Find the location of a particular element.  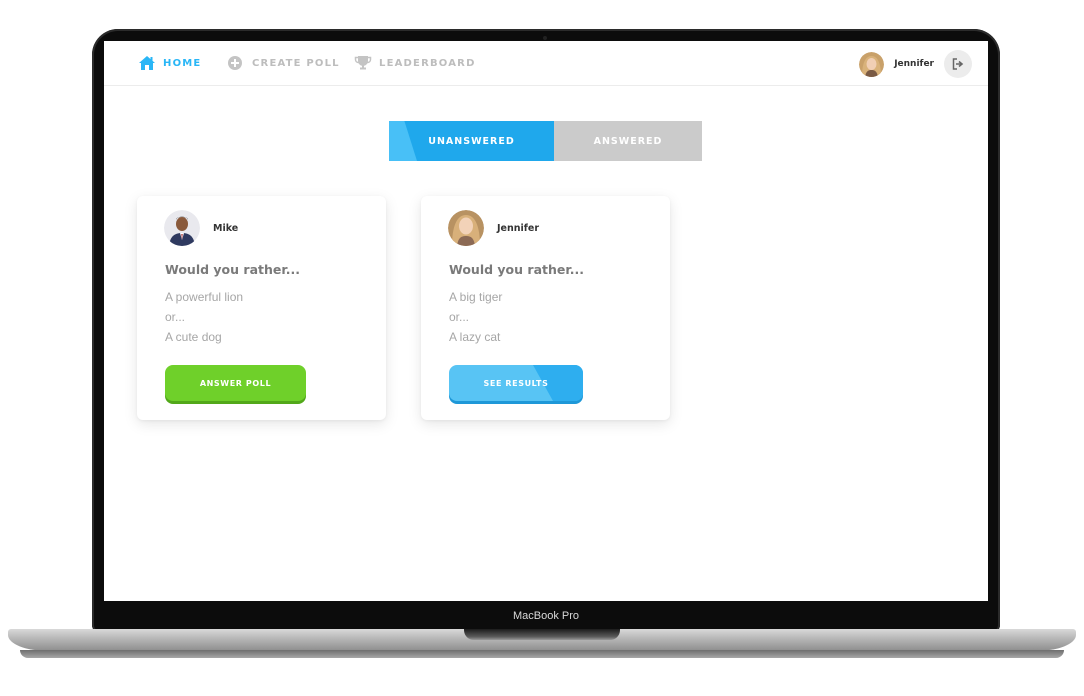

nav-create-poll-label: CREATE POLL is located at coordinates (296, 63).